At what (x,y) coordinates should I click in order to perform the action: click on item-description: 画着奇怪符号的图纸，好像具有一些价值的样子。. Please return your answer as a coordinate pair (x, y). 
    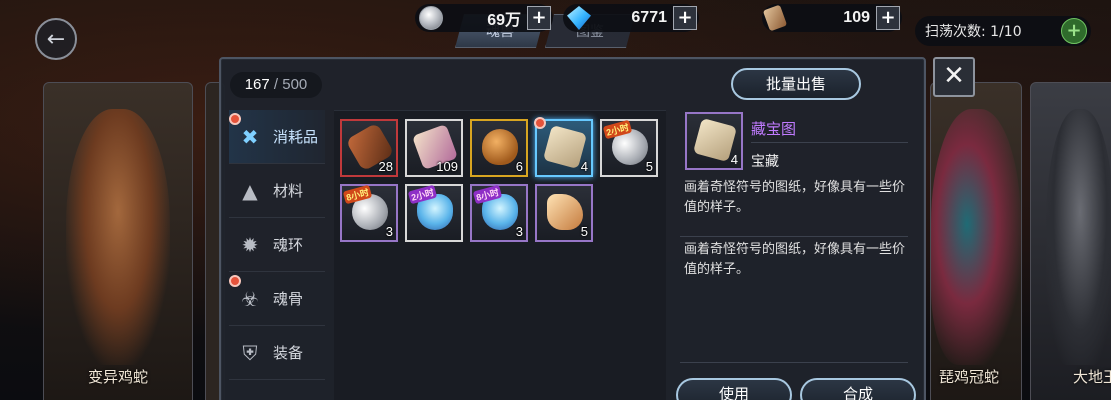
    Looking at the image, I should click on (795, 197).